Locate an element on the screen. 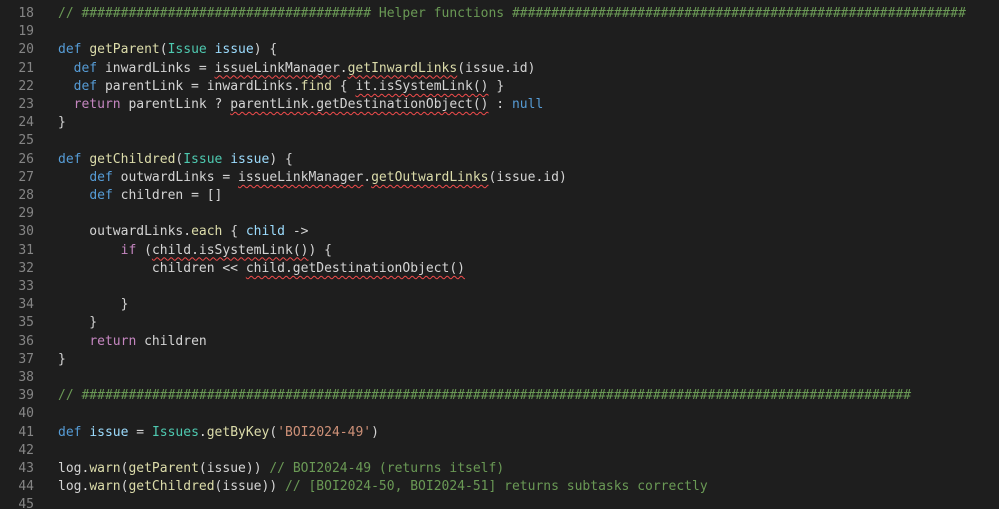 The height and width of the screenshot is (509, 999). line-number: 36 is located at coordinates (26, 341).